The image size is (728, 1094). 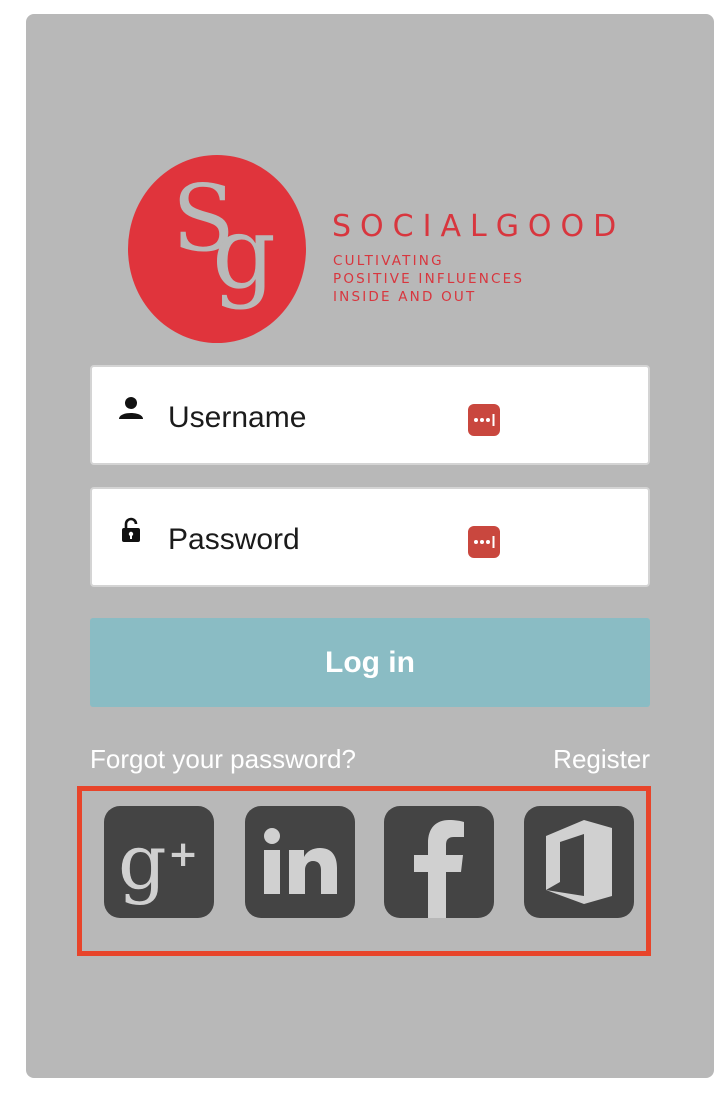 I want to click on linkedin-button, so click(x=300, y=862).